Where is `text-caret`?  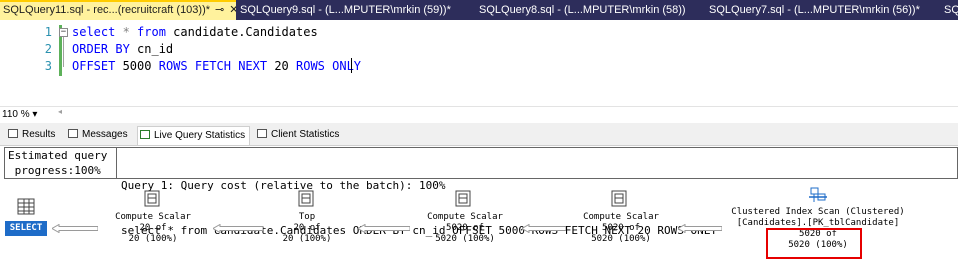
text-caret is located at coordinates (351, 65).